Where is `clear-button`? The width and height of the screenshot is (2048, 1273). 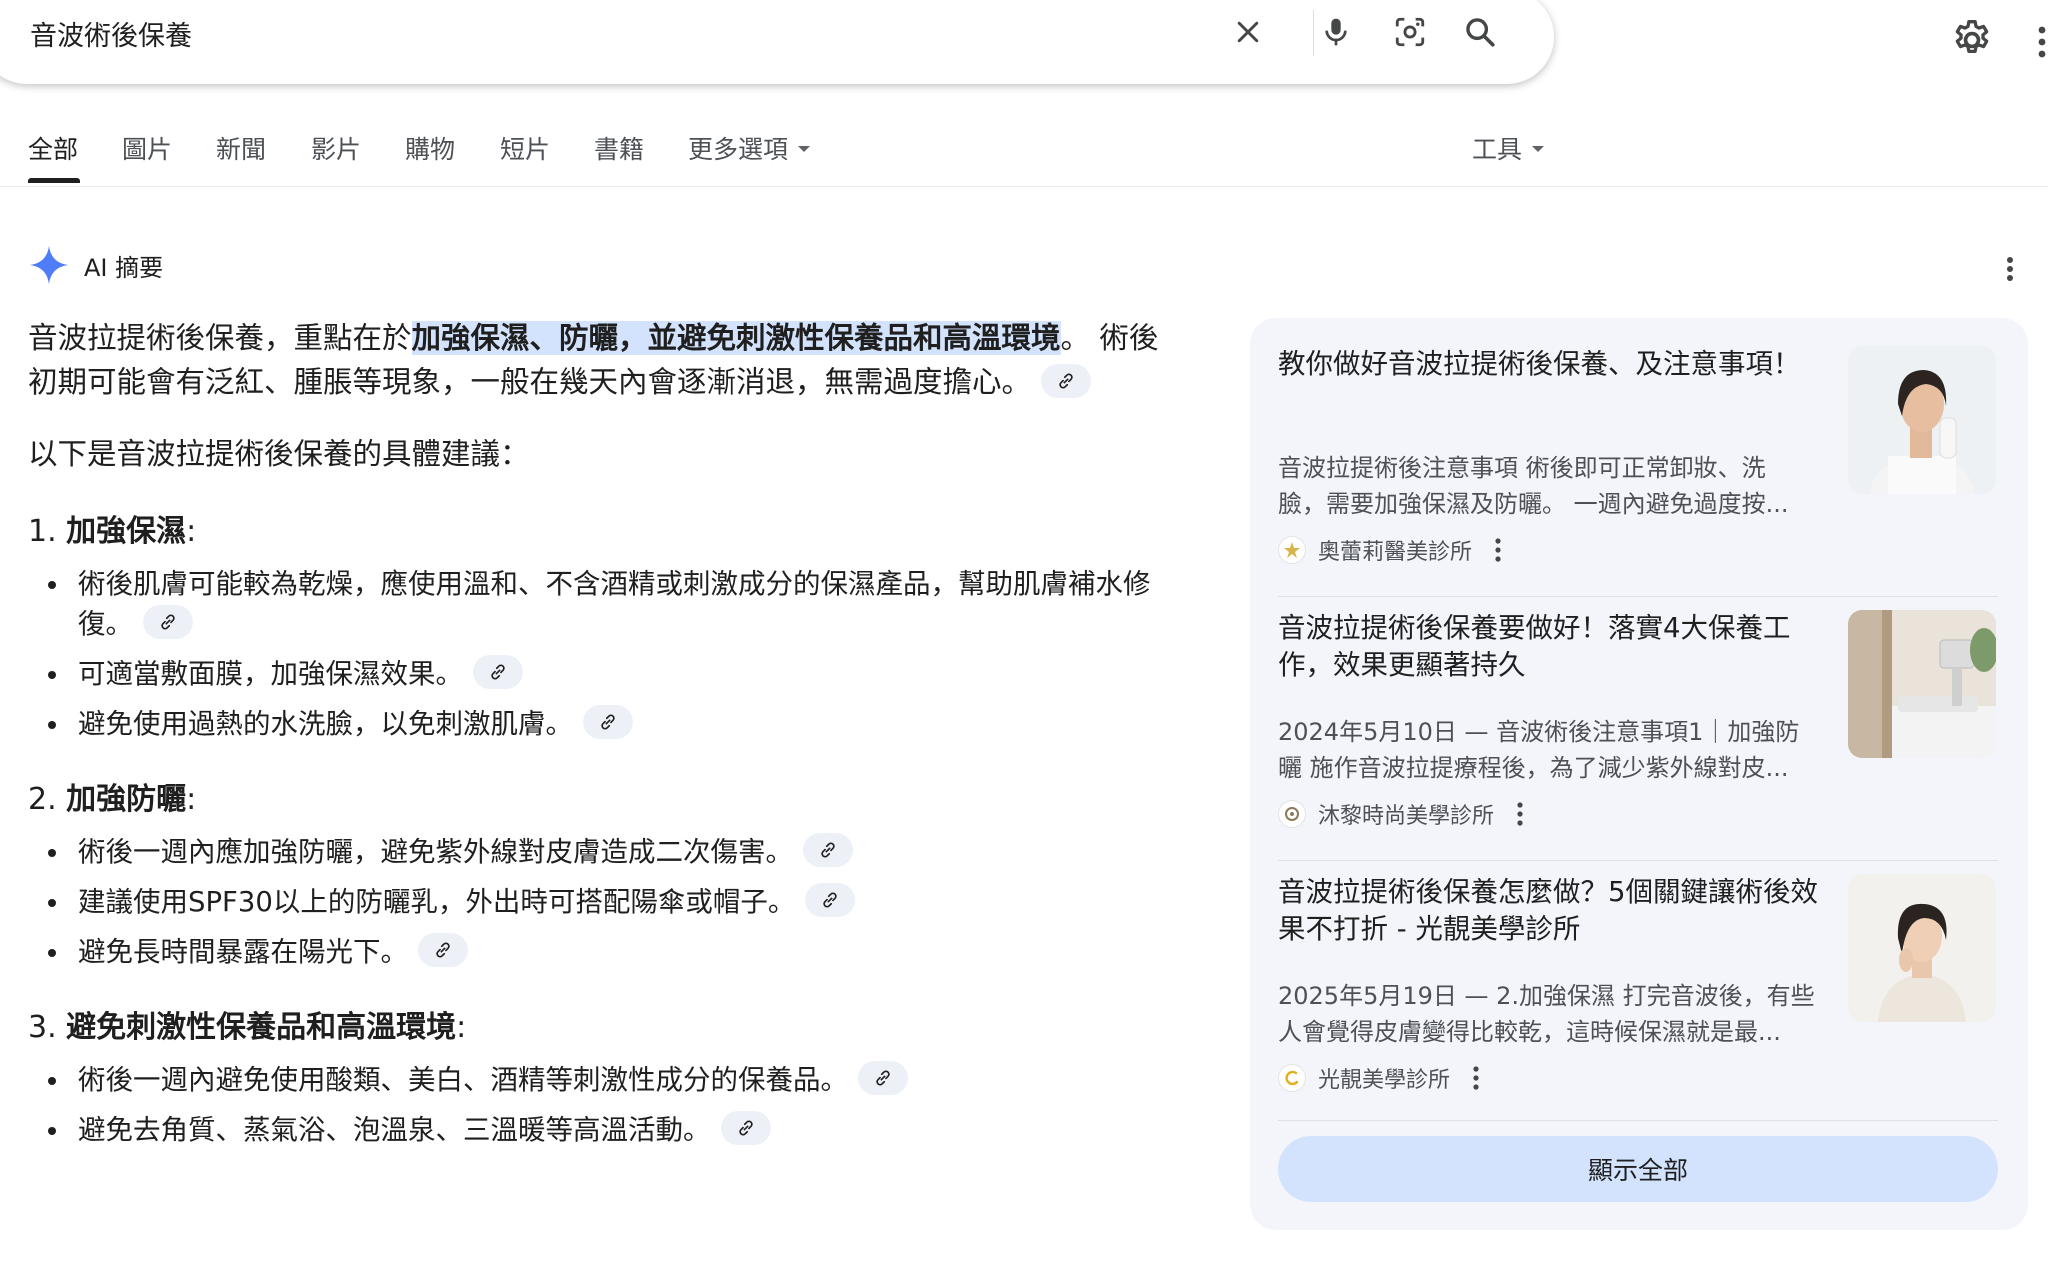 clear-button is located at coordinates (1248, 32).